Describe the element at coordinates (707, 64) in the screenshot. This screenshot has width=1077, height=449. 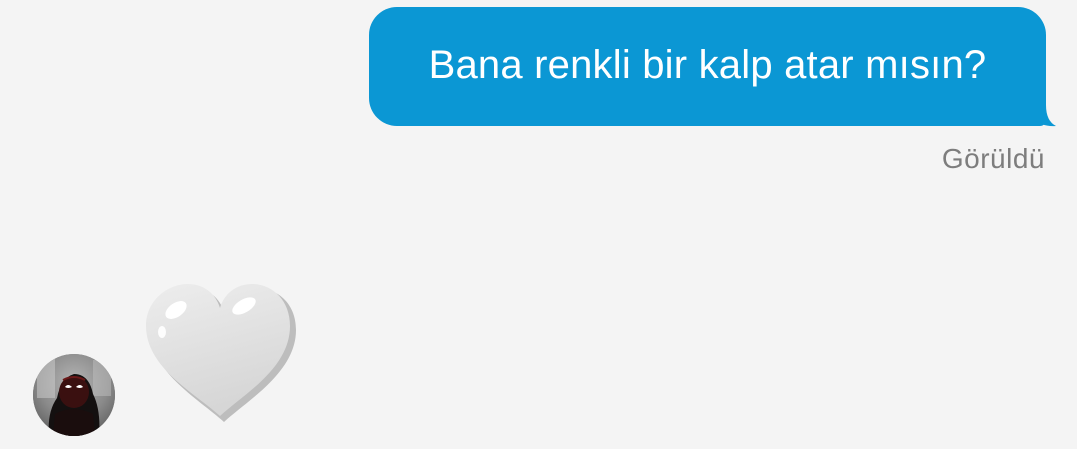
I see `sent-message-text: Bana renkli bir kalp atar mısın?` at that location.